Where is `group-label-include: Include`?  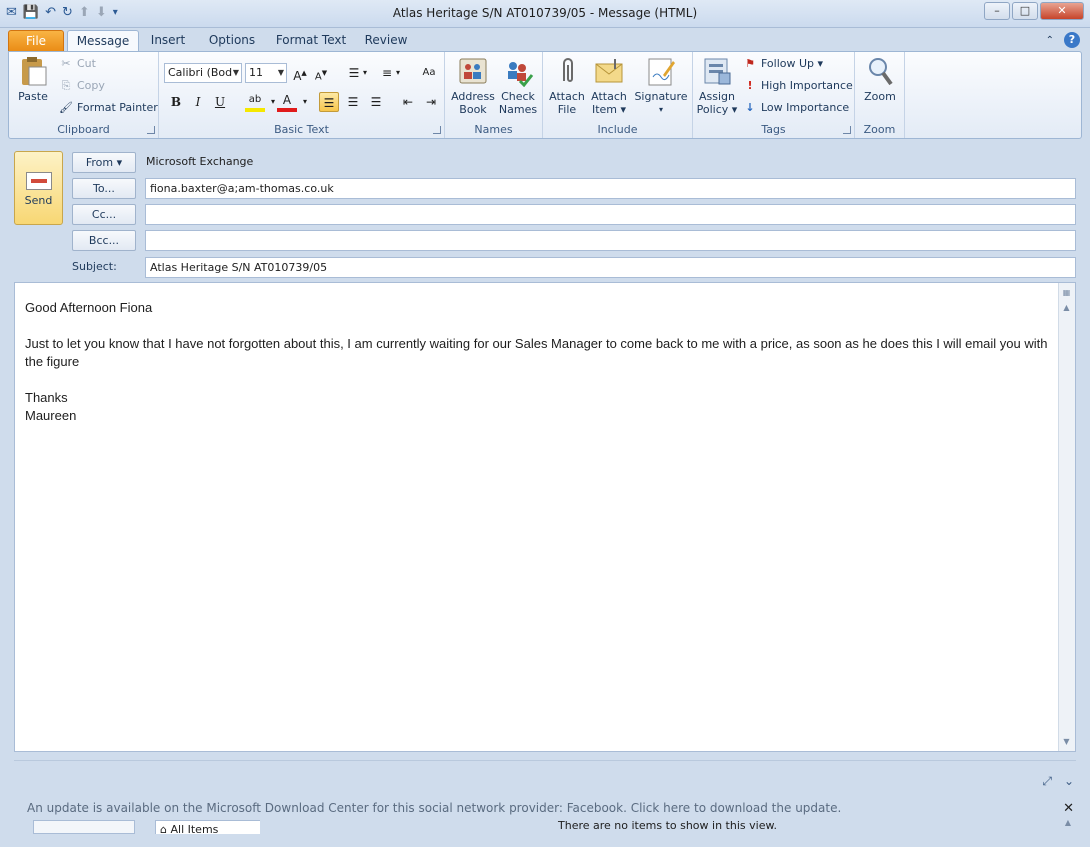
group-label-include: Include is located at coordinates (617, 129).